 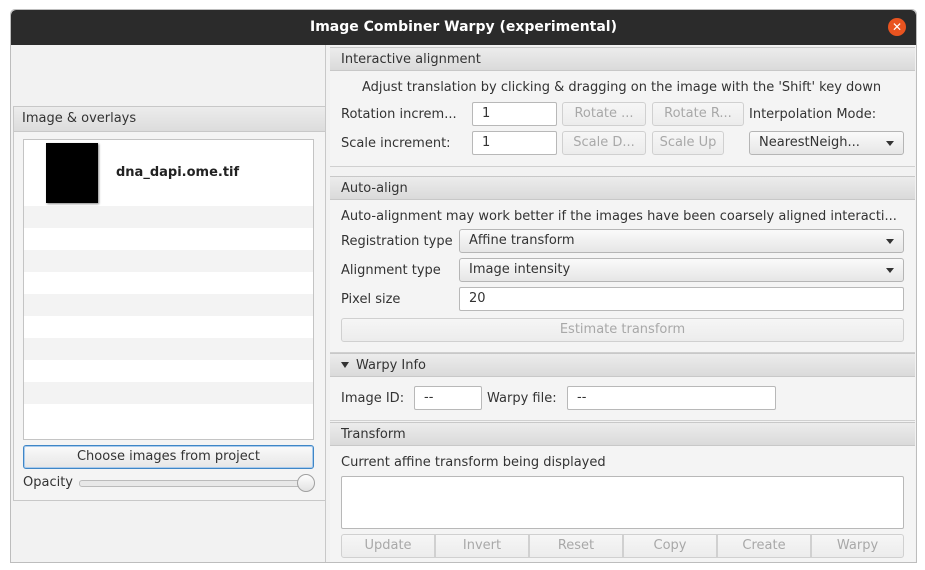 What do you see at coordinates (514, 114) in the screenshot?
I see `rotation-increment-input: 1` at bounding box center [514, 114].